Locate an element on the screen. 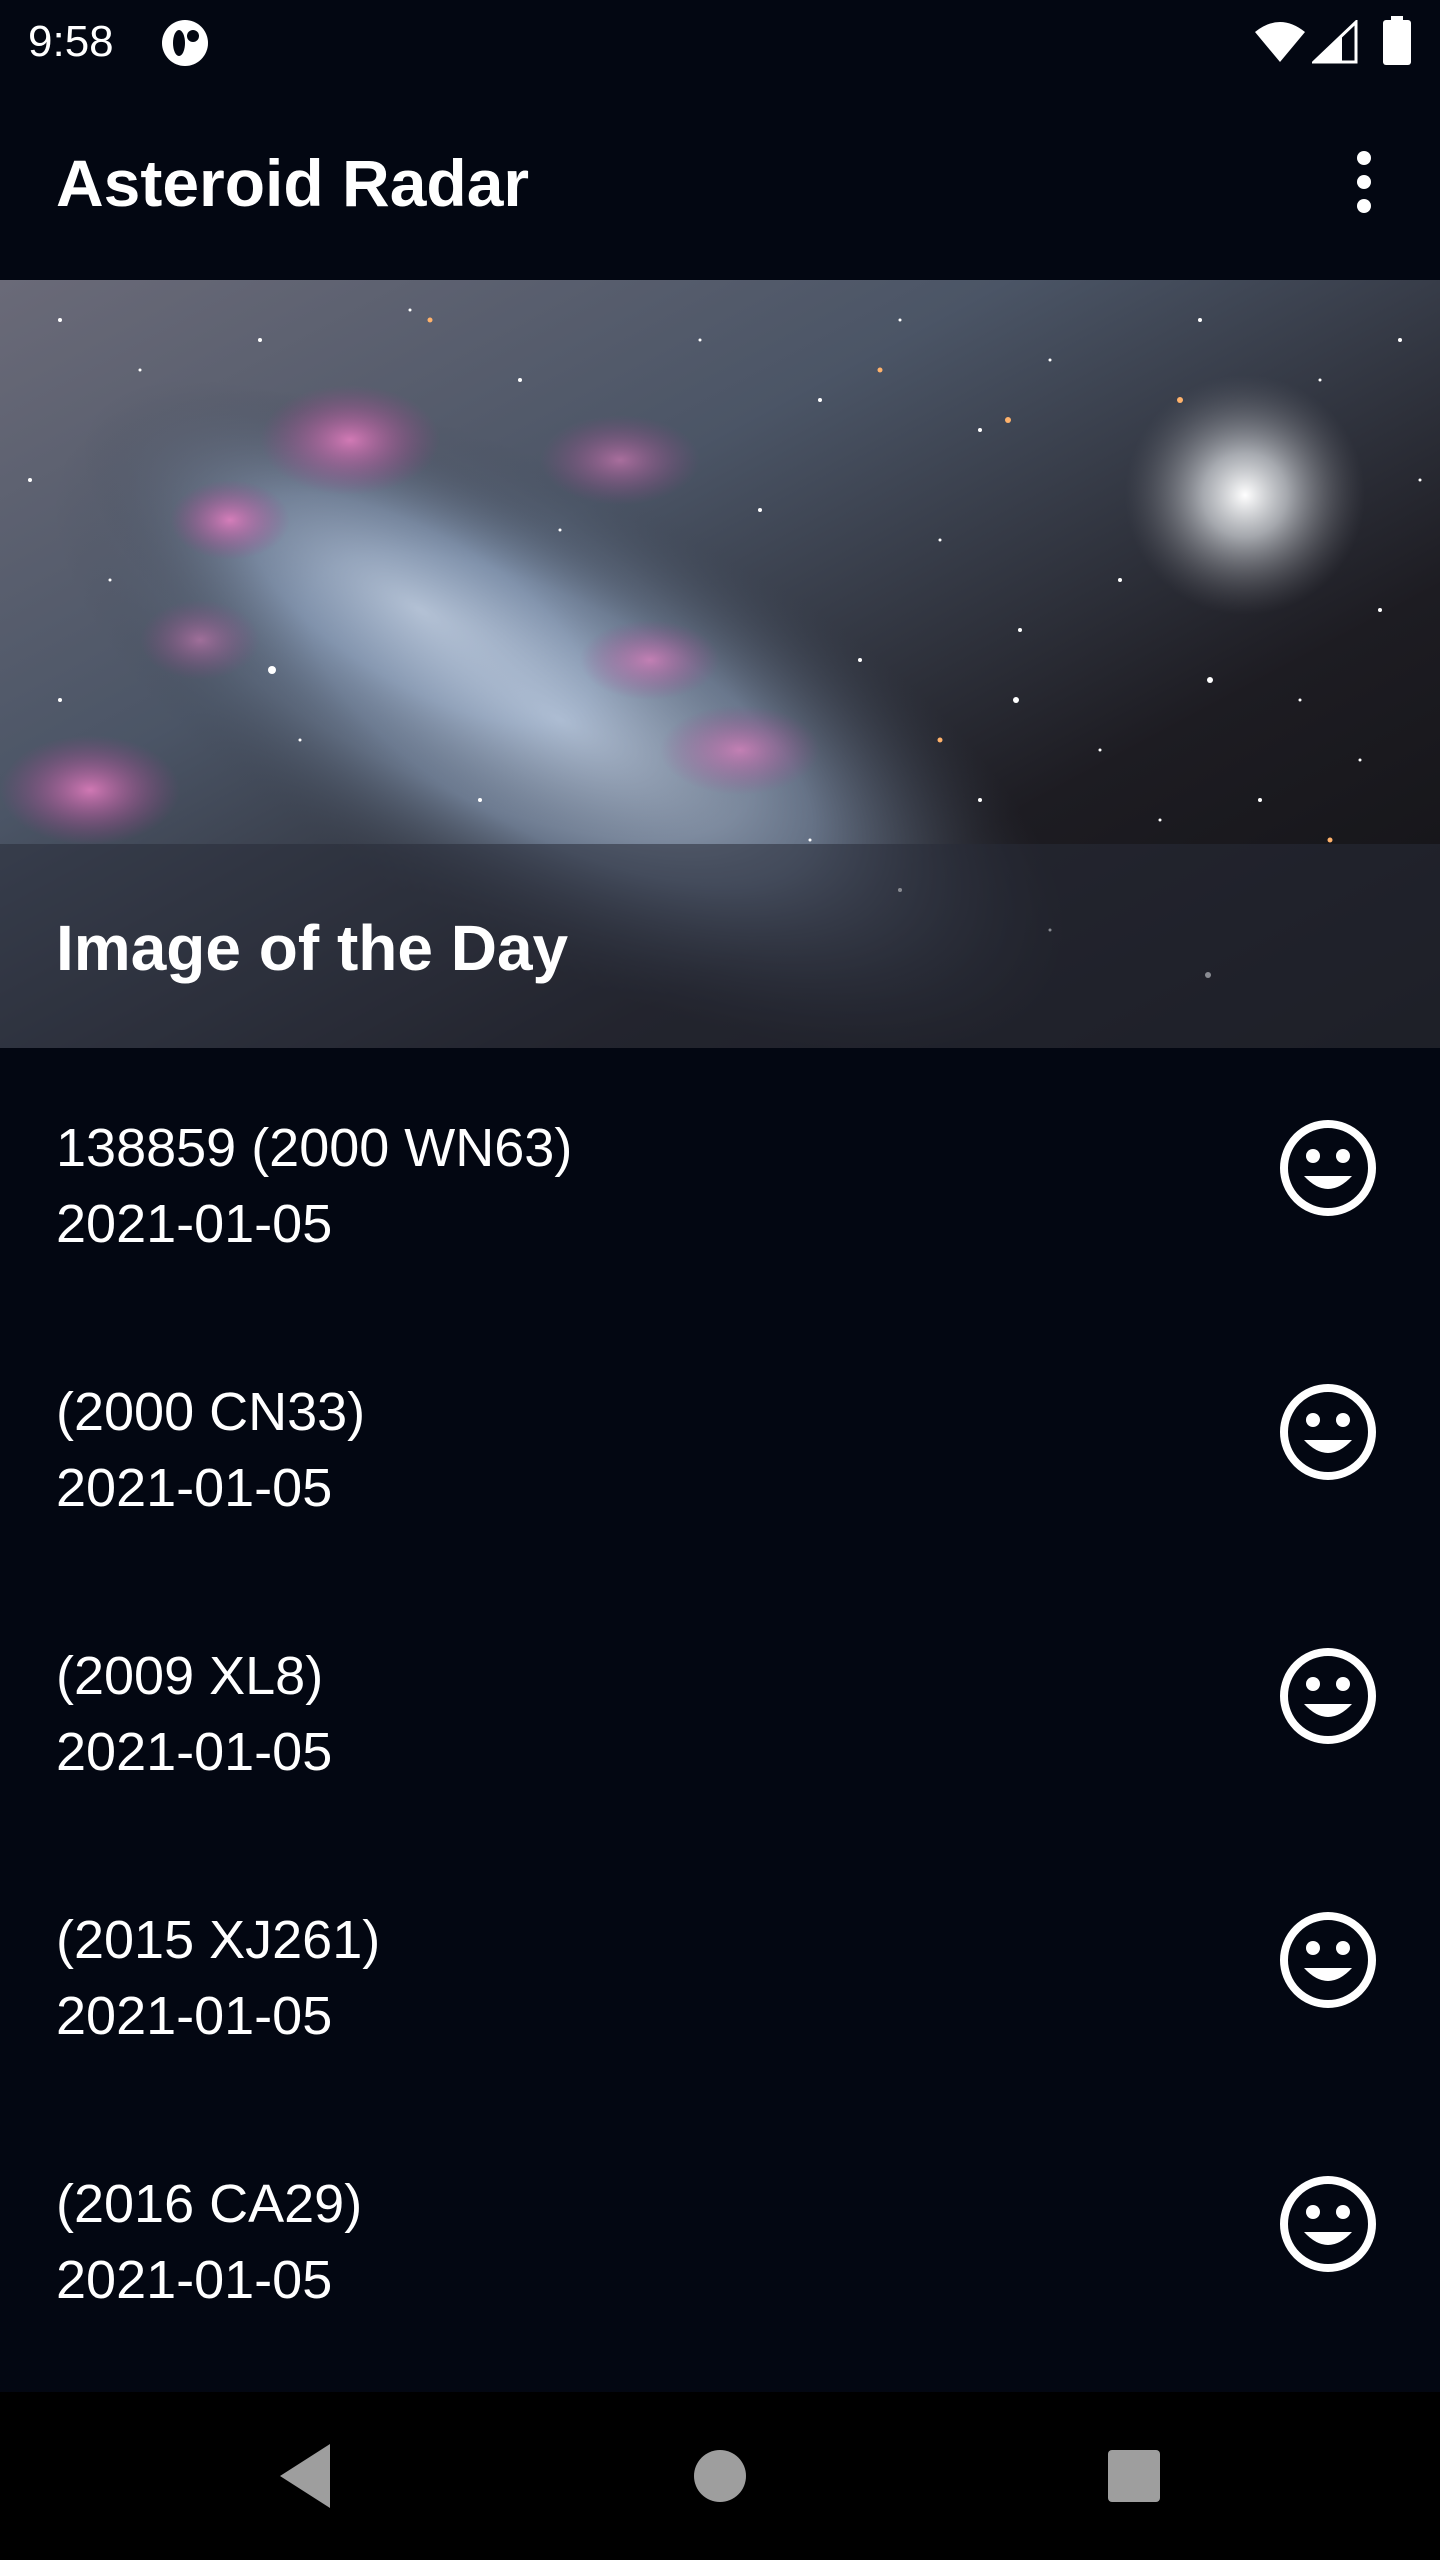 This screenshot has width=1440, height=2560. back-icon is located at coordinates (308, 2476).